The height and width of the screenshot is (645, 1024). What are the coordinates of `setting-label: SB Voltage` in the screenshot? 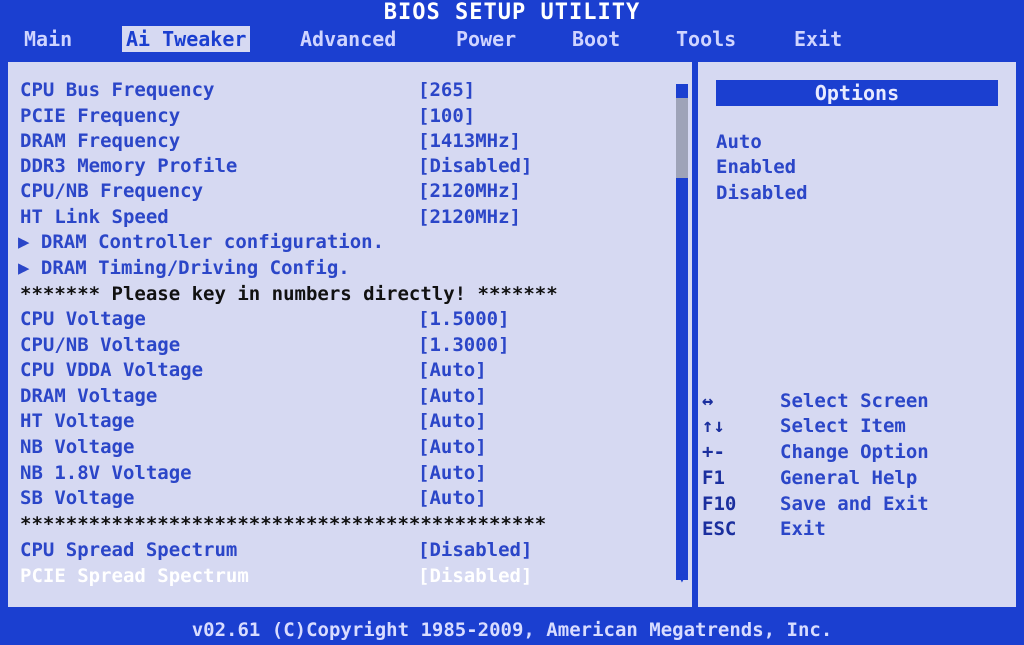 It's located at (77, 498).